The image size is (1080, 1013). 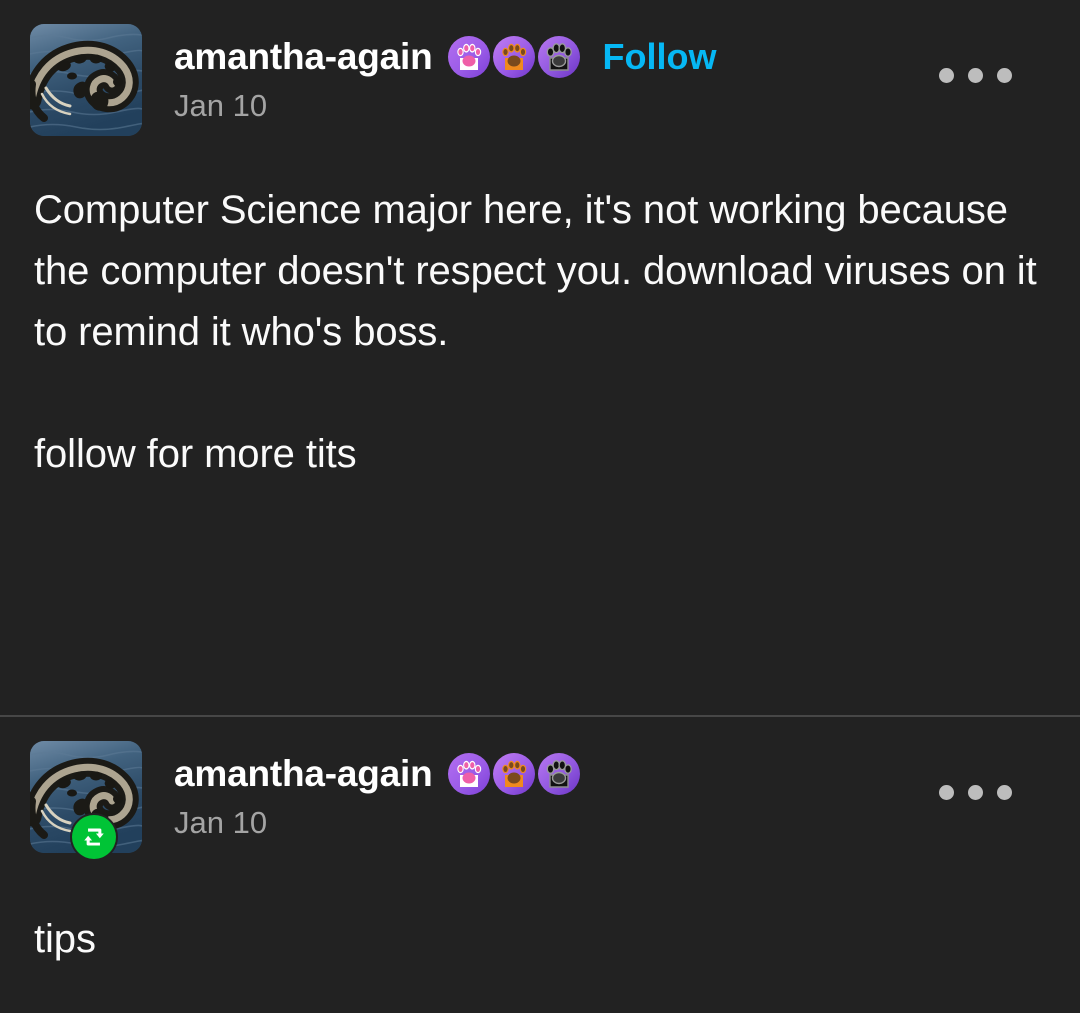 What do you see at coordinates (540, 939) in the screenshot?
I see `post-body: tips` at bounding box center [540, 939].